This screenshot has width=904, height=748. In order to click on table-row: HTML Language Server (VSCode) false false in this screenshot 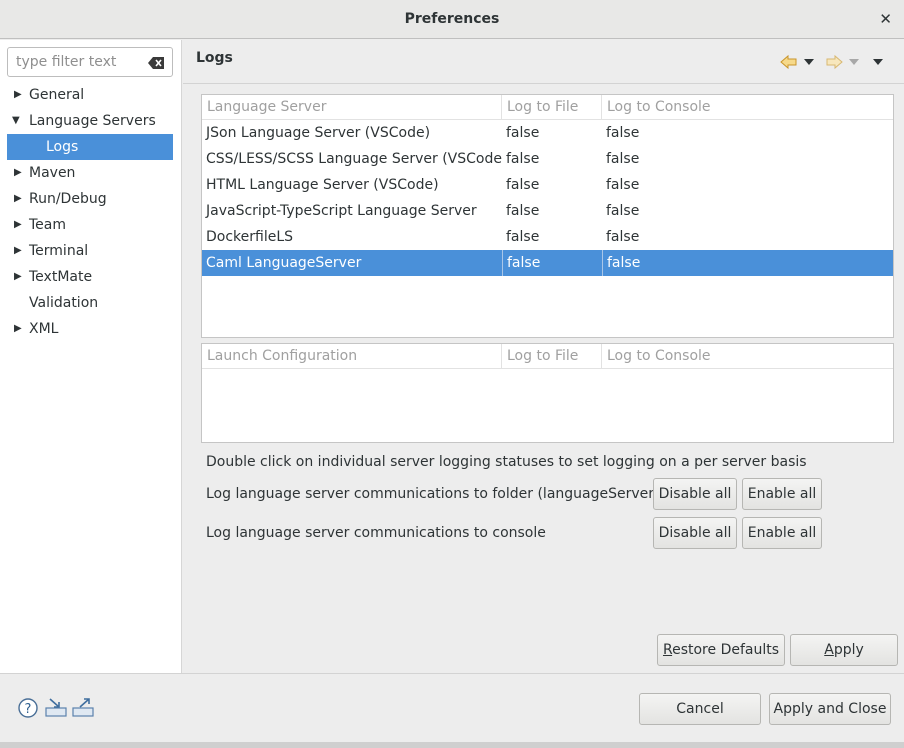, I will do `click(547, 185)`.